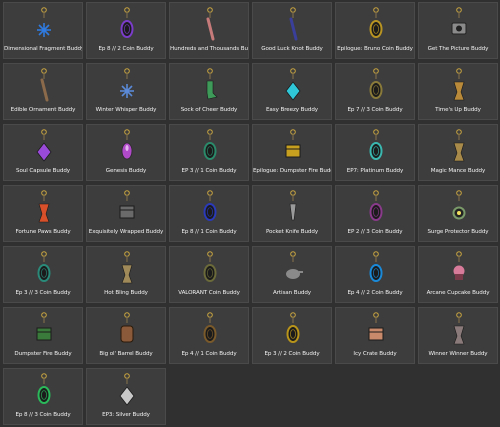 The image size is (500, 427). I want to click on buddy-tile: Hundreds and Thousands Buddy, so click(209, 30).